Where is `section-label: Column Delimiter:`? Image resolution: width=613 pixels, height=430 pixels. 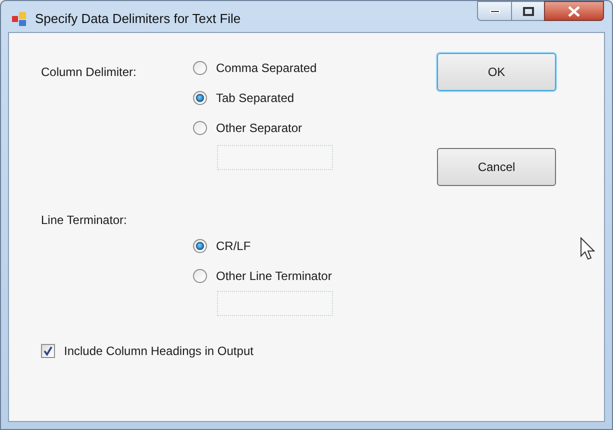 section-label: Column Delimiter: is located at coordinates (89, 72).